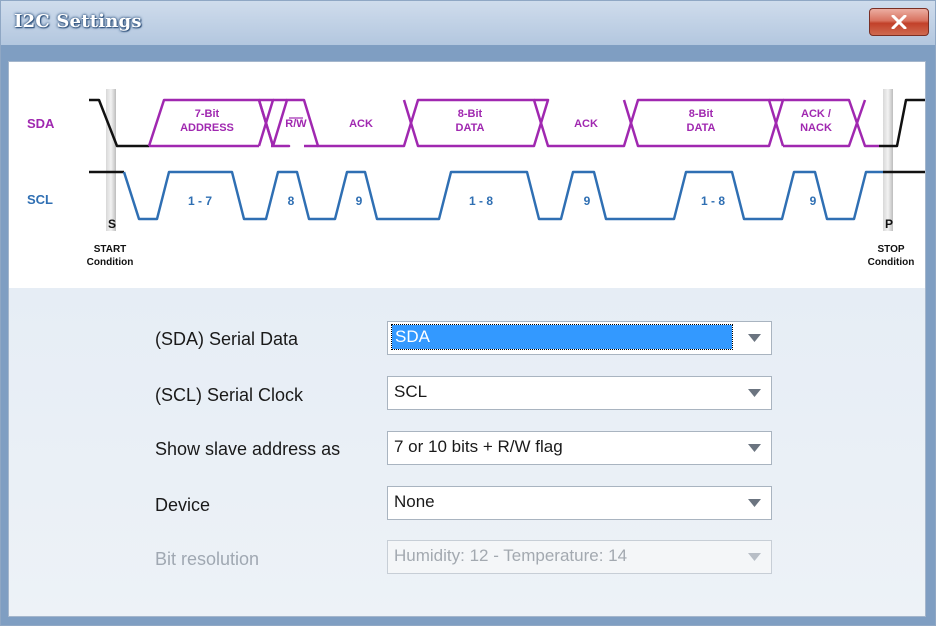 The height and width of the screenshot is (626, 936). What do you see at coordinates (816, 114) in the screenshot?
I see `sda-label-ack-nack: ACK /` at bounding box center [816, 114].